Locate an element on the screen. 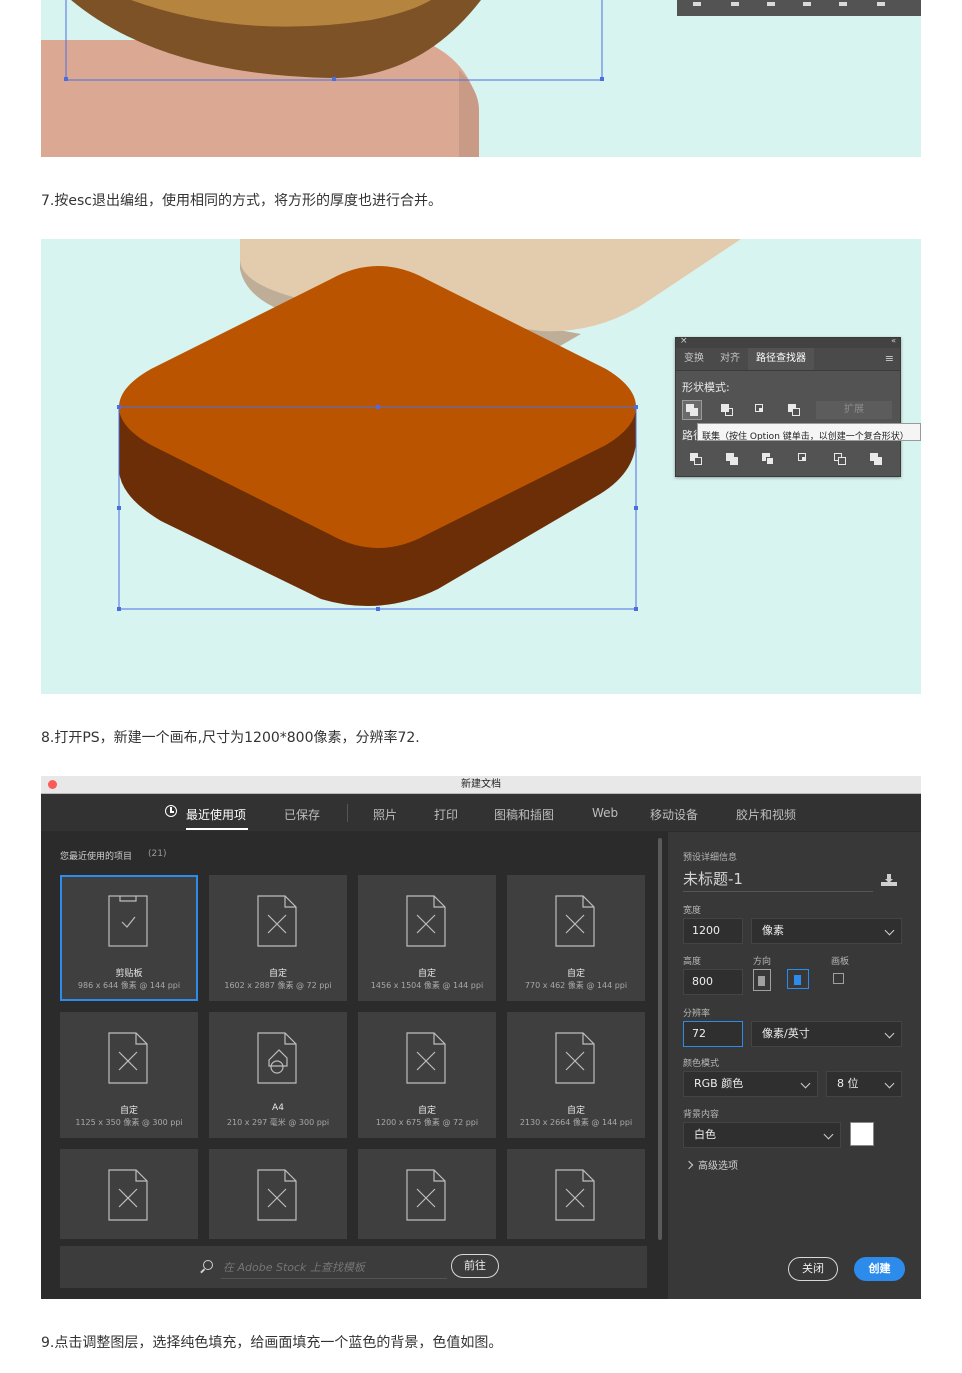  tab-saved: 已保存 is located at coordinates (302, 814).